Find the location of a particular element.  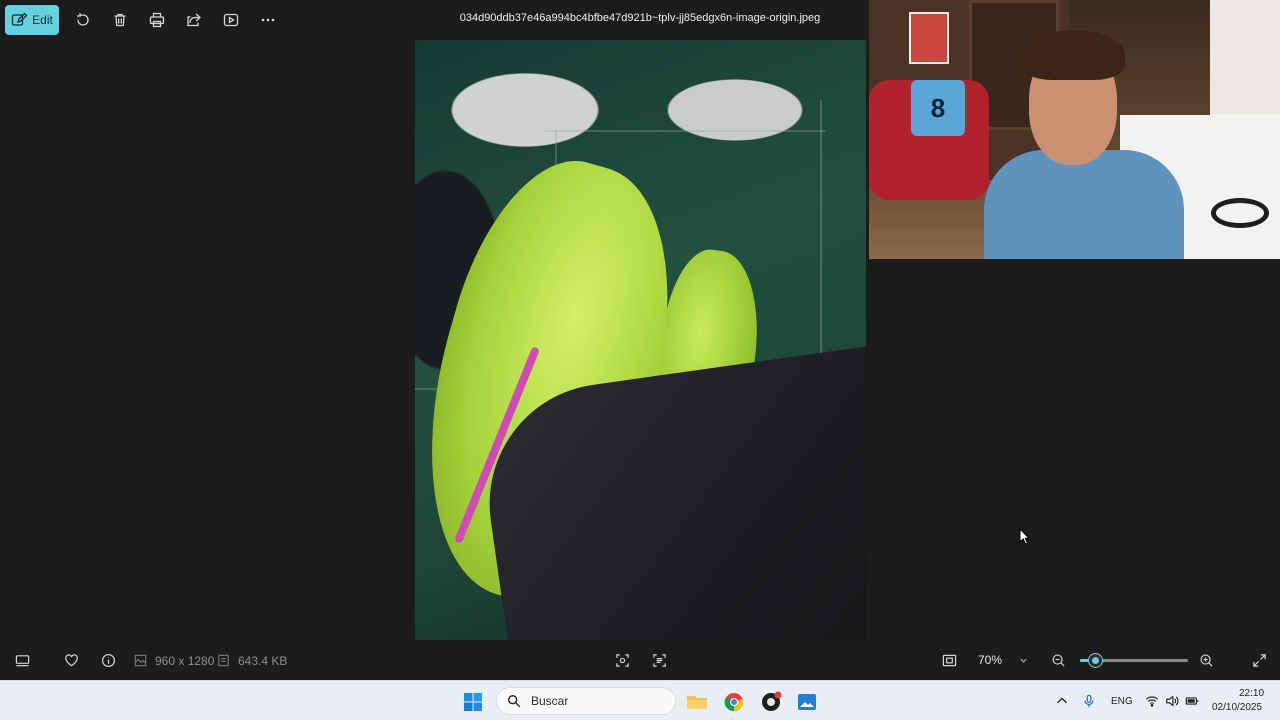

visual-search-button is located at coordinates (659, 660).